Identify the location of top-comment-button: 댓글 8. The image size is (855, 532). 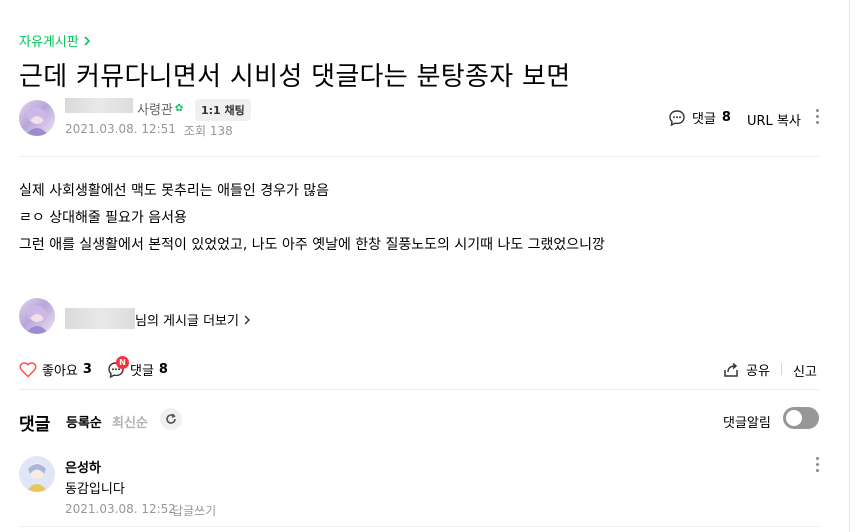
(699, 117).